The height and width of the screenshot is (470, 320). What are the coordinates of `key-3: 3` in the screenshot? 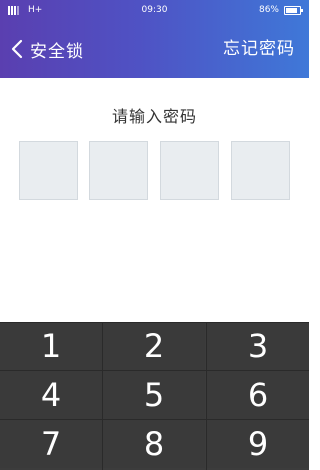 It's located at (258, 346).